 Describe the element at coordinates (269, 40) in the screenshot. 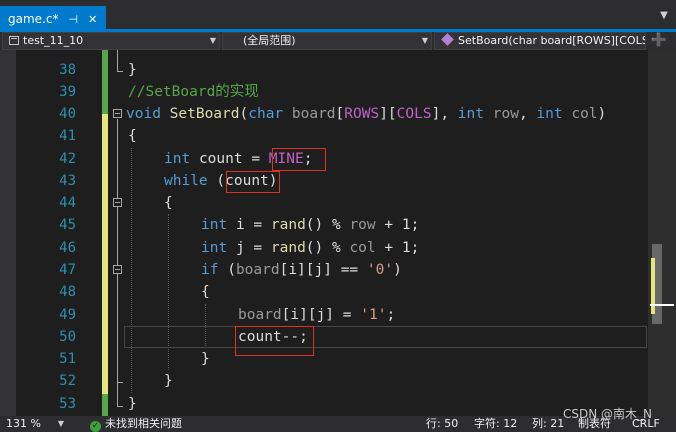

I see `scope-name: (全局范围)` at that location.